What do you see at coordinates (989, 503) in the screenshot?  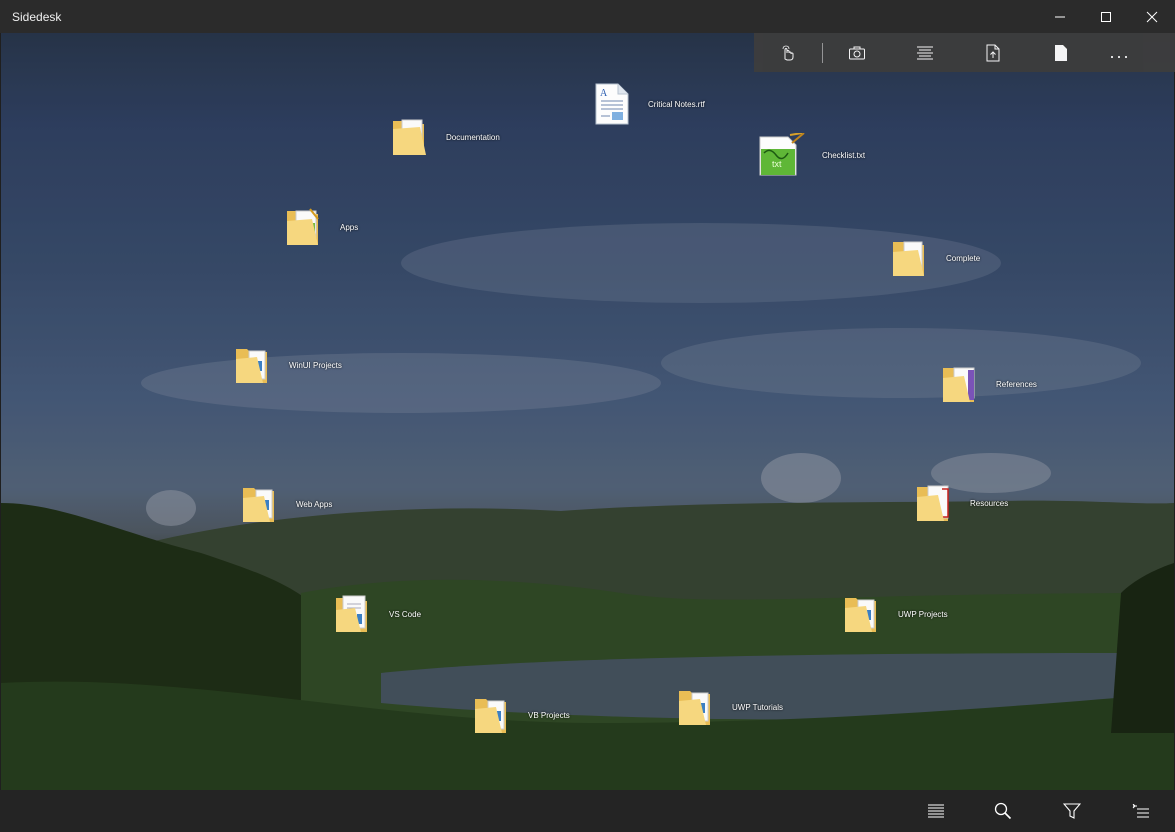 I see `desktop-item-label: Resources` at bounding box center [989, 503].